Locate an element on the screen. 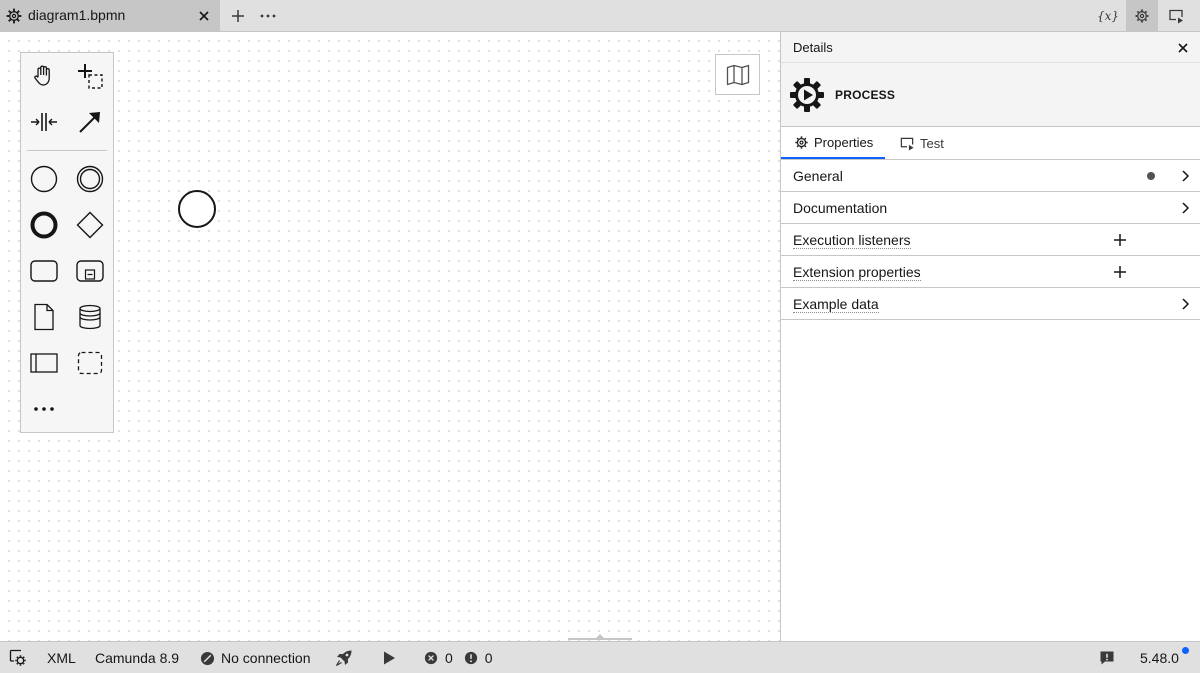 This screenshot has height=673, width=1200. lasso-icon is located at coordinates (90, 76).